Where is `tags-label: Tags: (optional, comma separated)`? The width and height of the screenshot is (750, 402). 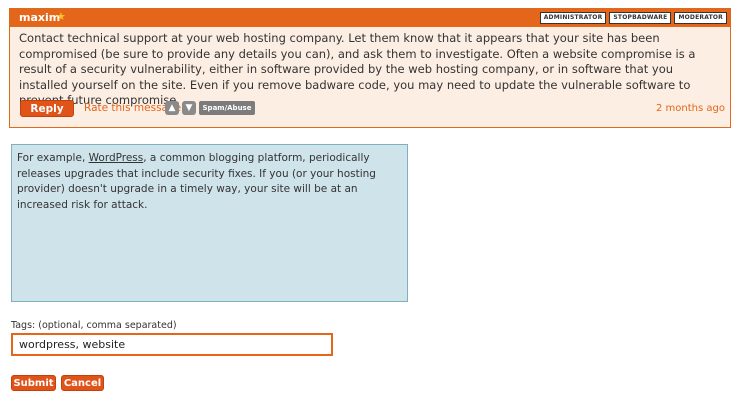 tags-label: Tags: (optional, comma separated) is located at coordinates (94, 325).